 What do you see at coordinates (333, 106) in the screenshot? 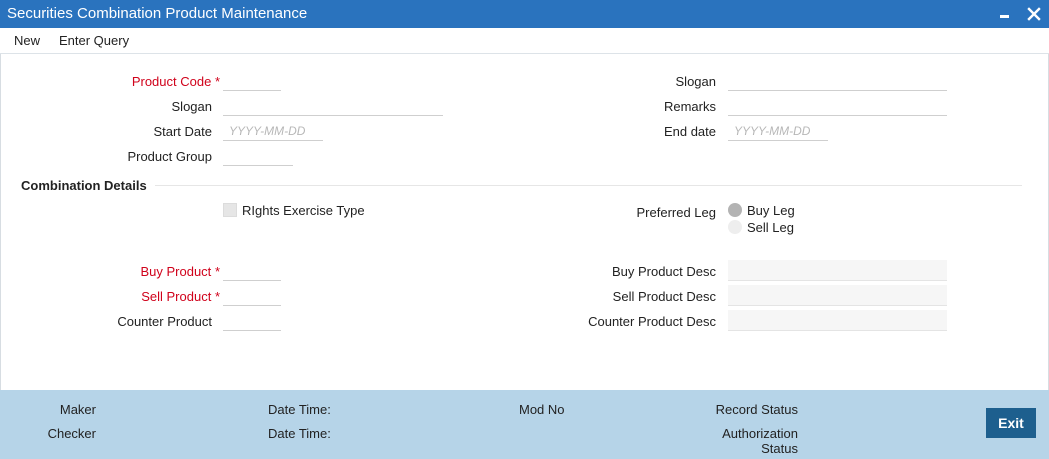
I see `slogan-left-input` at bounding box center [333, 106].